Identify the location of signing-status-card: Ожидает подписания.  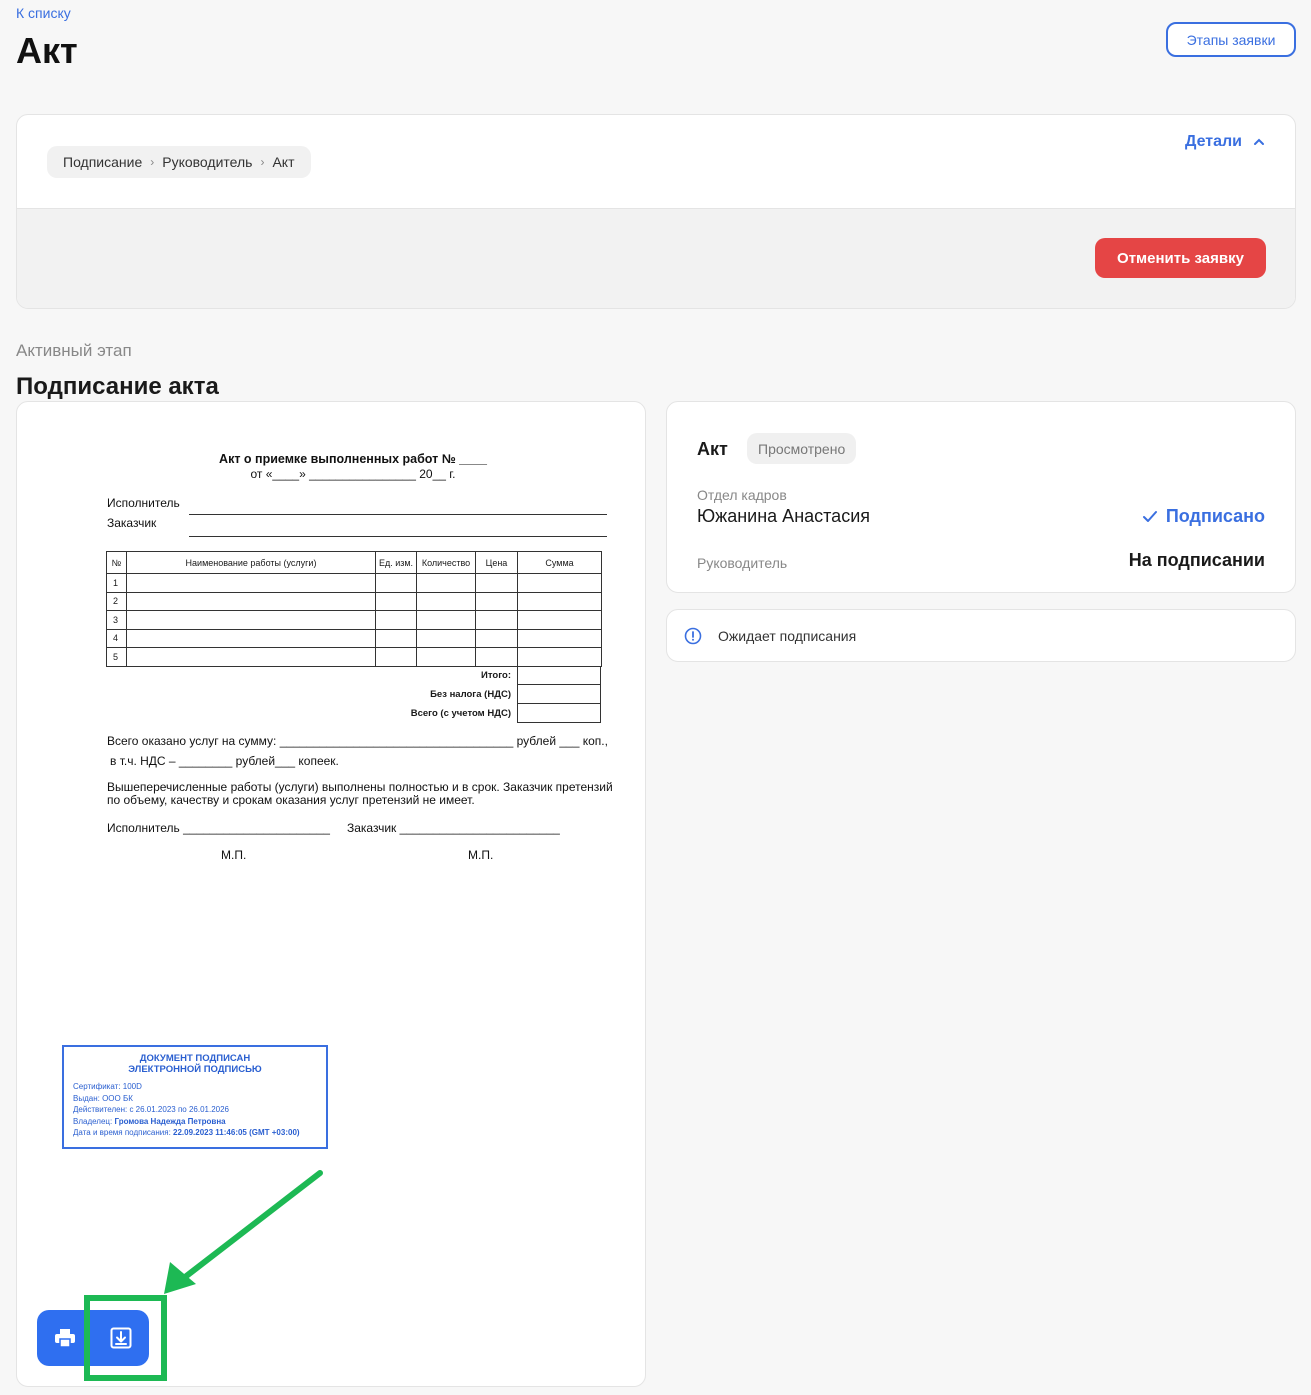
(981, 635).